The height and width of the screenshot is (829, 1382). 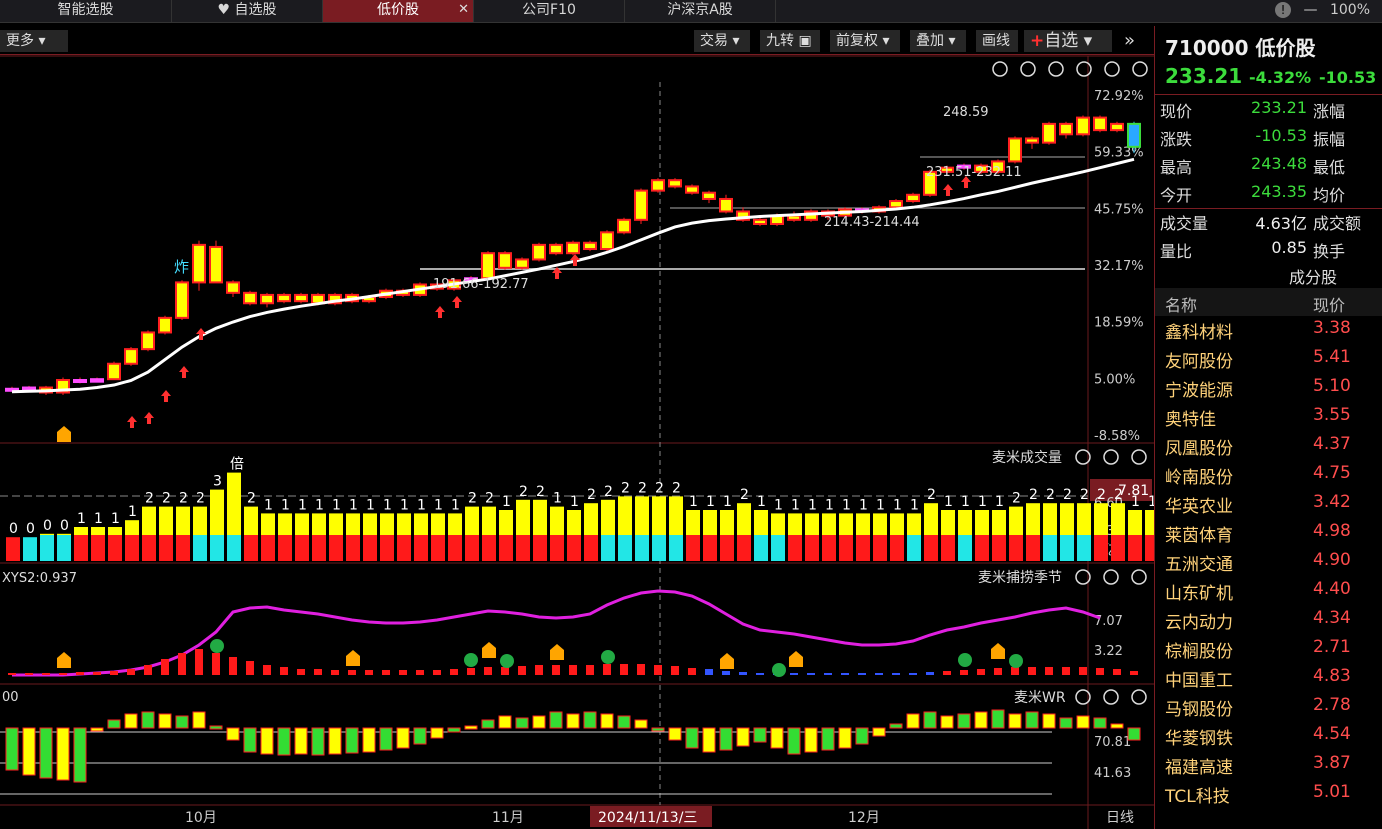 I want to click on tab-a-shares: 沪深京A股, so click(x=700, y=11).